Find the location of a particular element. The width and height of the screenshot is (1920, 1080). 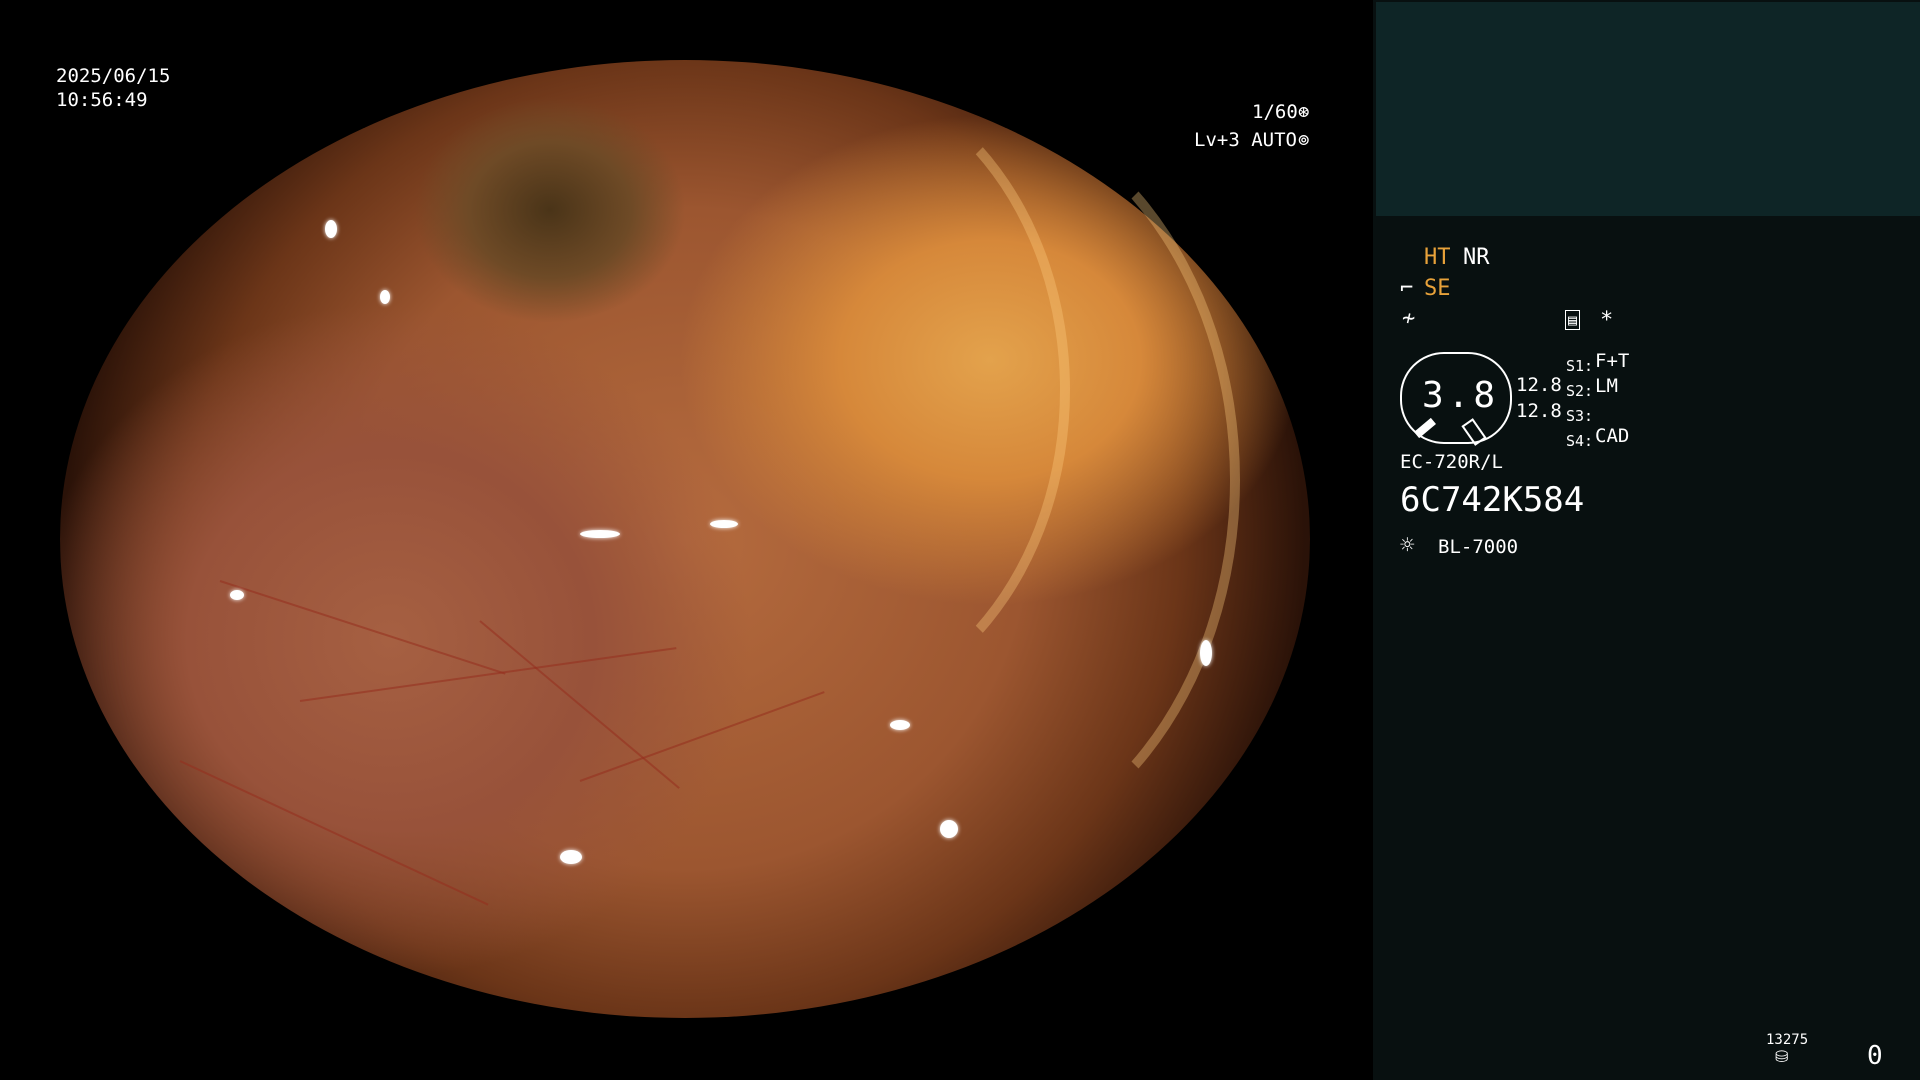

ht-mode-label: HT is located at coordinates (1437, 257).